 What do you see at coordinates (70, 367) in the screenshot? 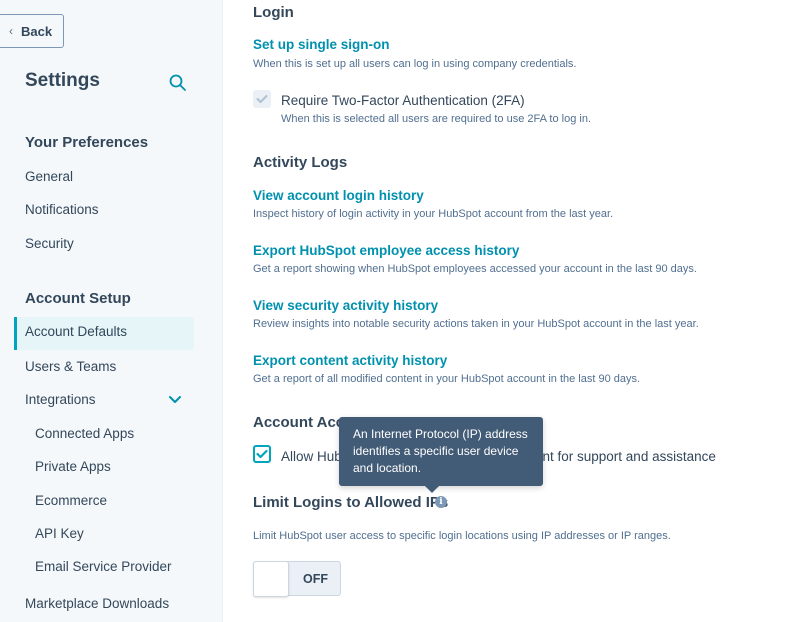
I see `sidebar-item-users-teams: Users & Teams` at bounding box center [70, 367].